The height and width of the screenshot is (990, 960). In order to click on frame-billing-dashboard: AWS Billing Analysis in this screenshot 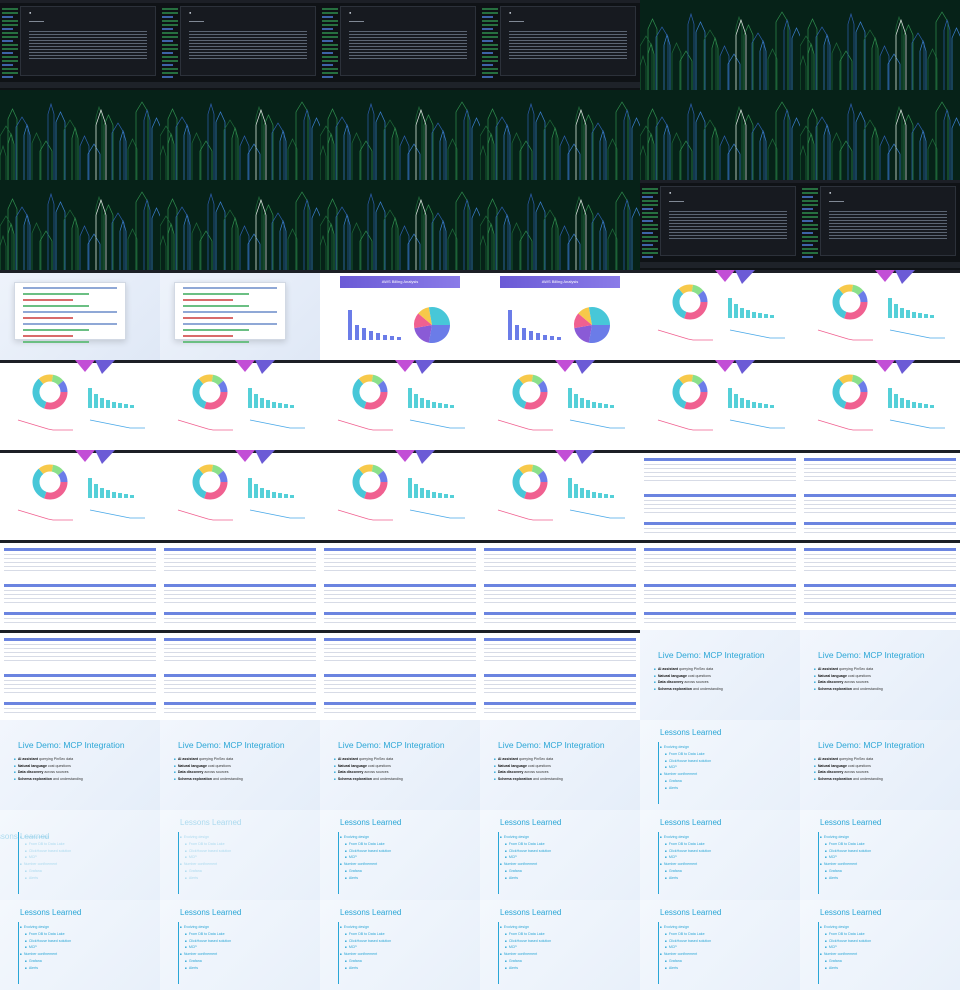, I will do `click(560, 315)`.